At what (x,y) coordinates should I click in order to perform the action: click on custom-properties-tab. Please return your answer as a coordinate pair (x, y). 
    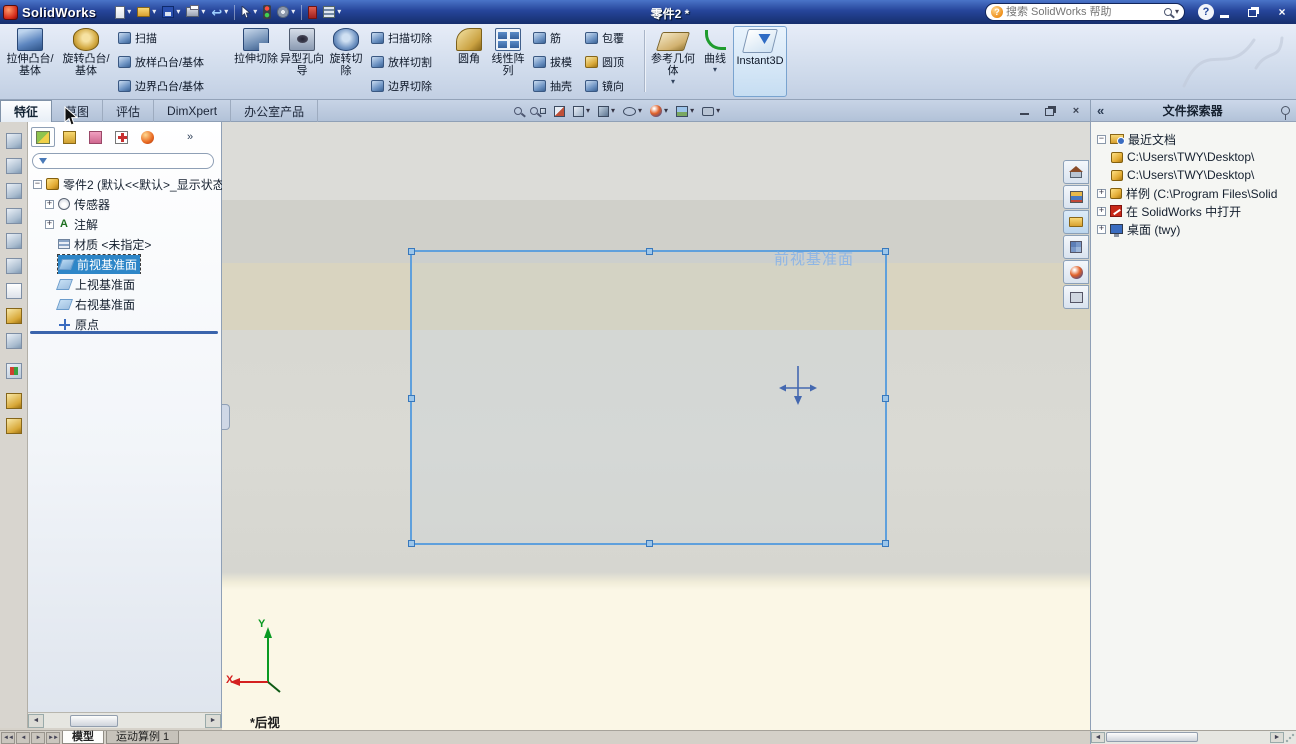
    Looking at the image, I should click on (1076, 297).